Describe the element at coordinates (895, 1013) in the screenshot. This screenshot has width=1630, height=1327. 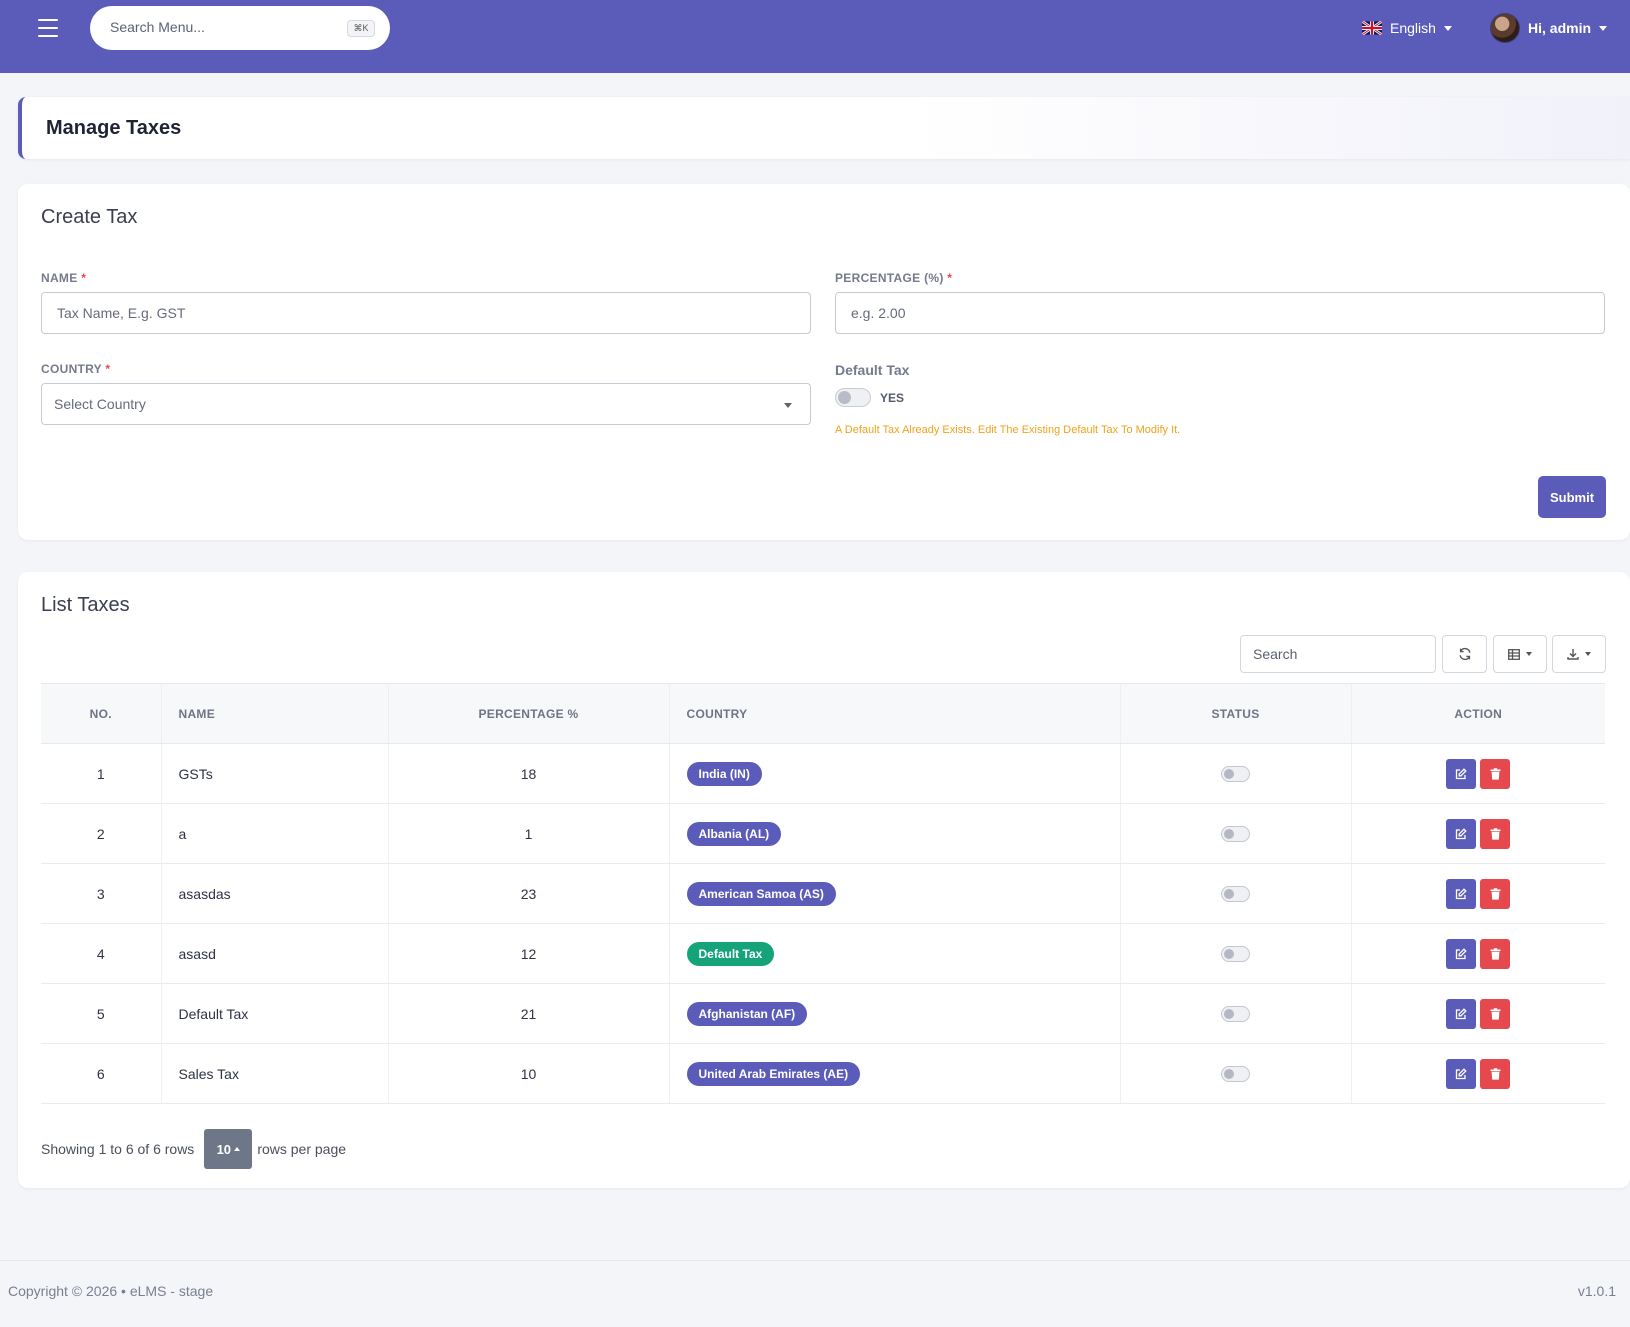
I see `cell-country: Afghanistan (AF)` at that location.